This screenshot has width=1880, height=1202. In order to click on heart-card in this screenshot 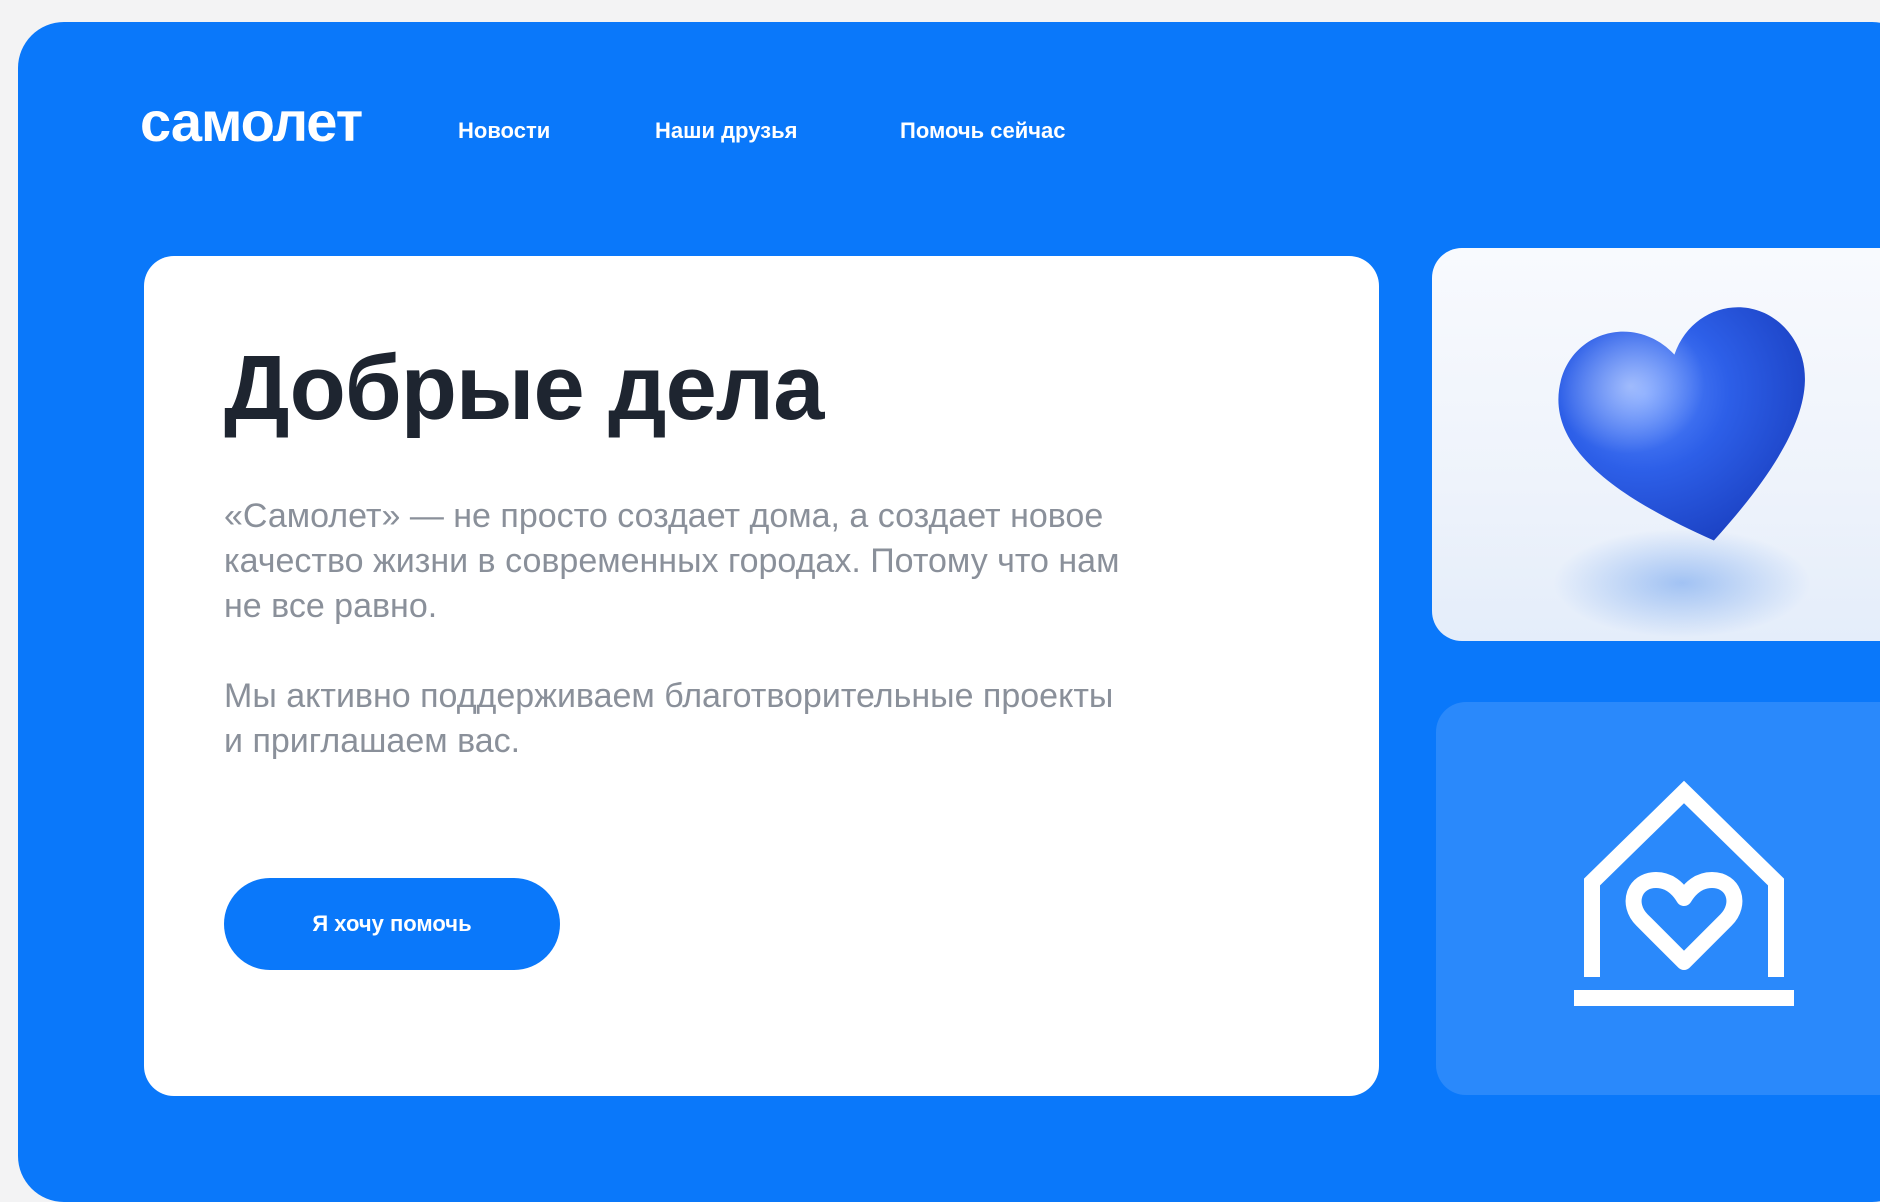, I will do `click(1656, 444)`.